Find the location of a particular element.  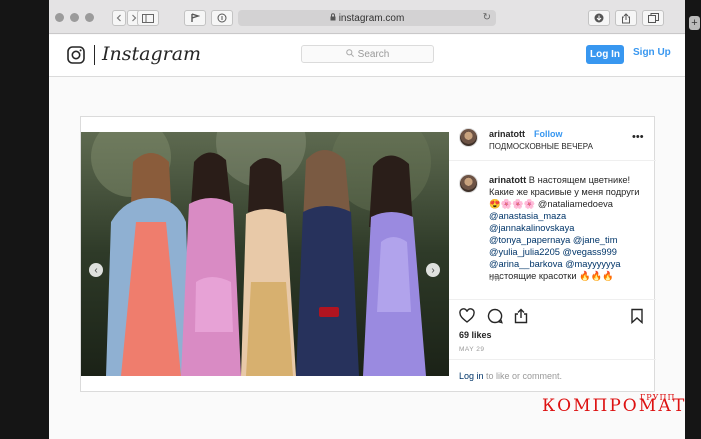

post-header: arinatott Follow ПОДМОСКОВНЫЕ ВЕЧЕРА ••• is located at coordinates (552, 139).